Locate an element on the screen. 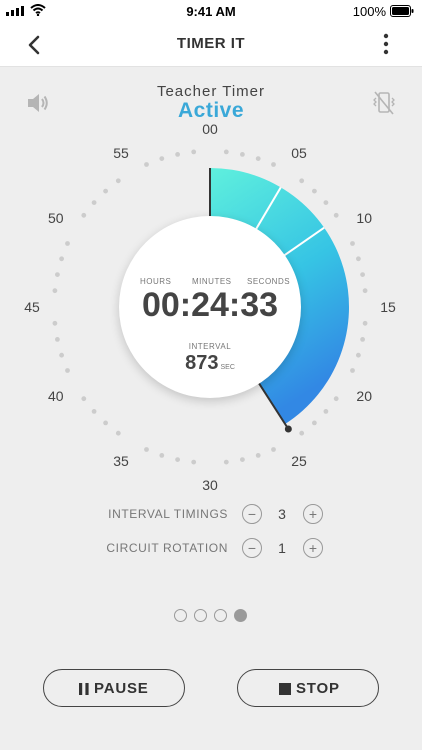 This screenshot has height=750, width=422. hours-label: HOURS is located at coordinates (156, 281).